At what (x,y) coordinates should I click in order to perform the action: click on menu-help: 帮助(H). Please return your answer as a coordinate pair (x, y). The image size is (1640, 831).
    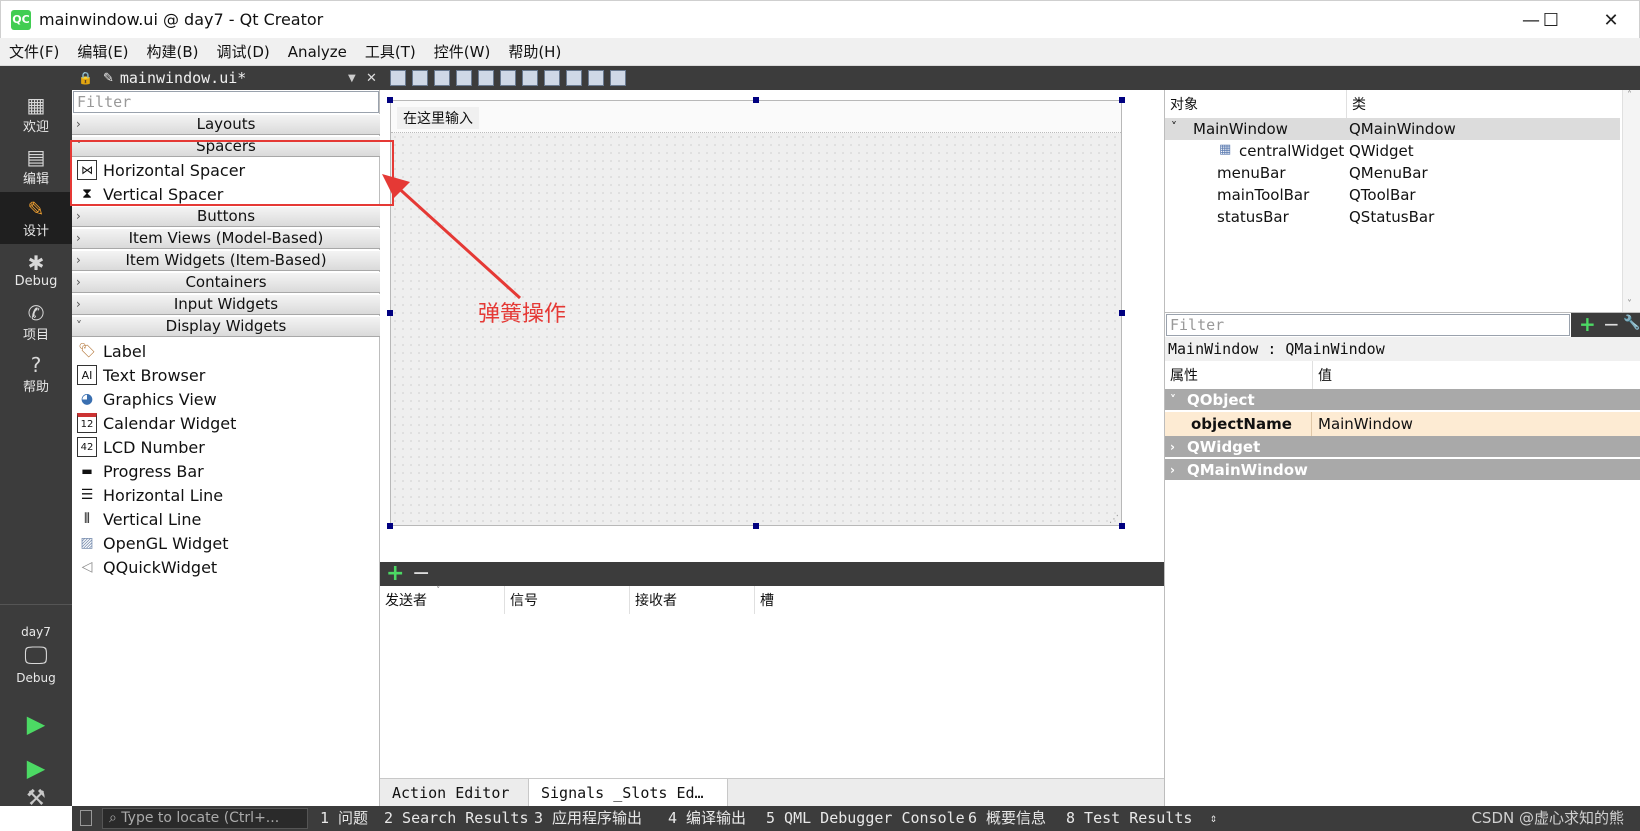
    Looking at the image, I should click on (534, 51).